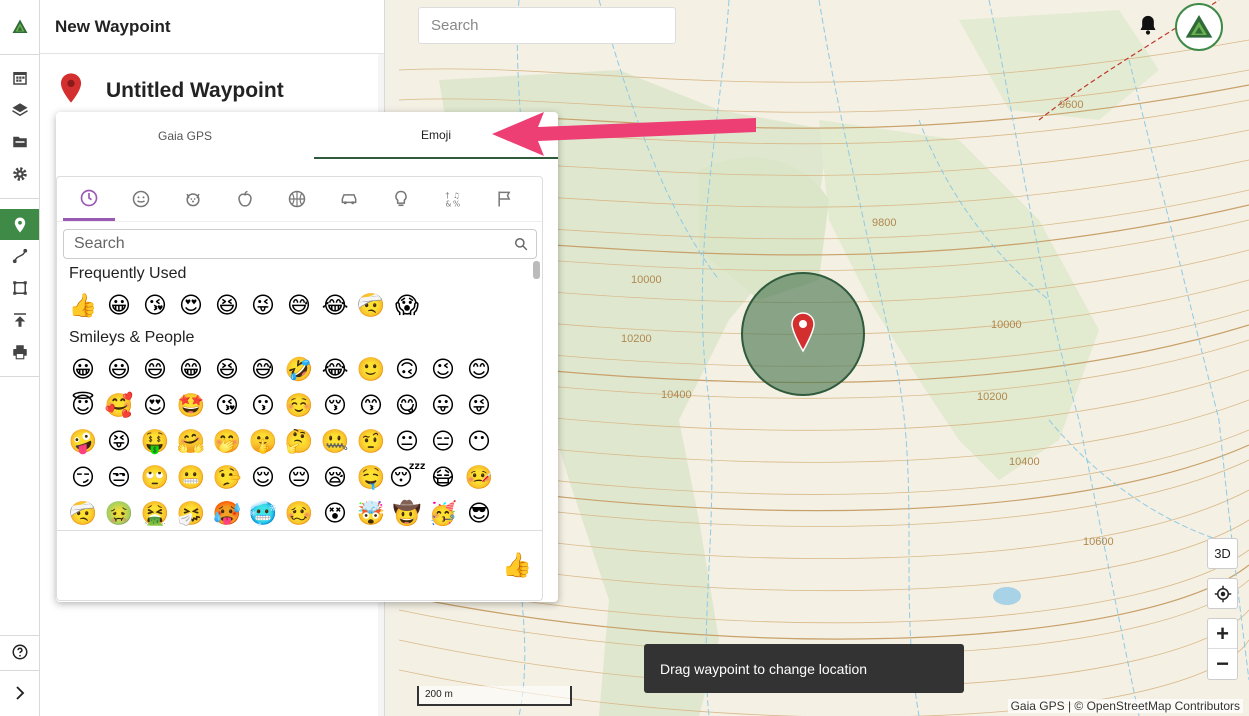  What do you see at coordinates (407, 405) in the screenshot?
I see `emoji-button: 😋` at bounding box center [407, 405].